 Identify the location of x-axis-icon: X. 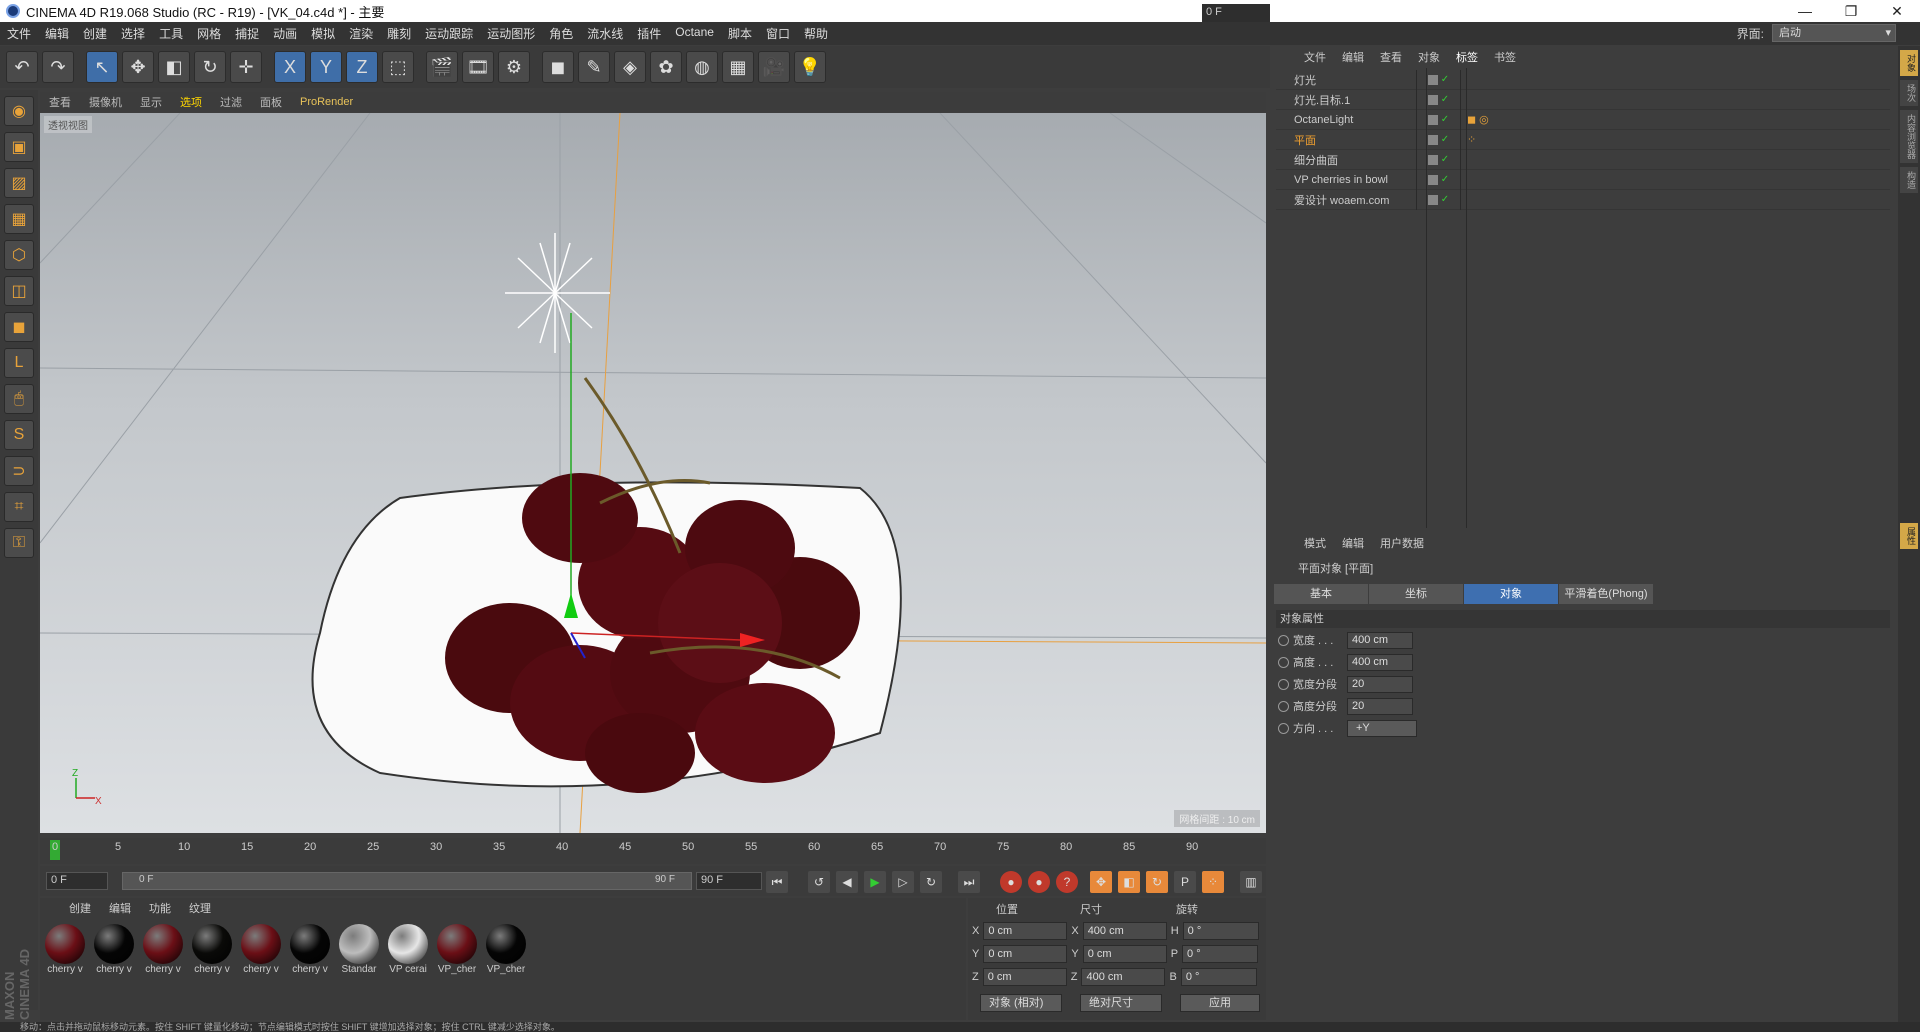
(290, 67).